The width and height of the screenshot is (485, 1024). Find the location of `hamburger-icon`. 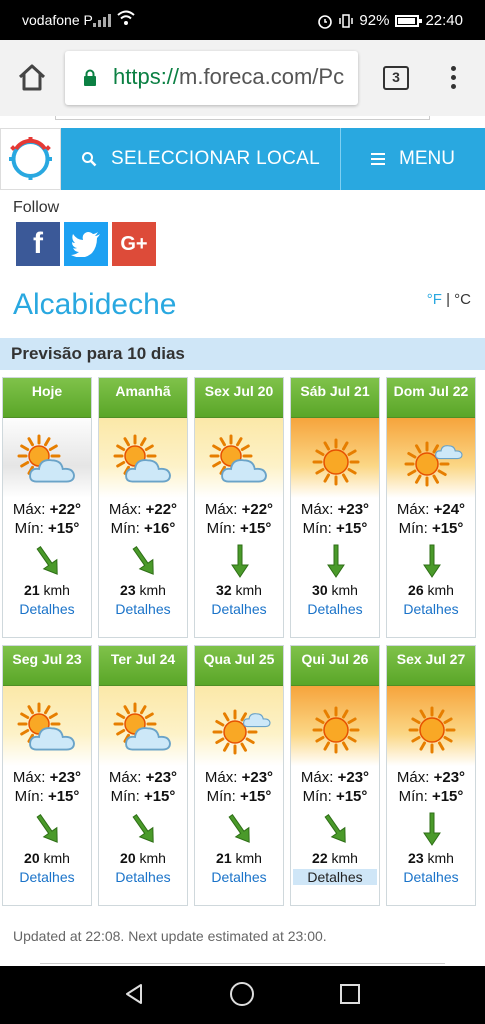

hamburger-icon is located at coordinates (378, 159).